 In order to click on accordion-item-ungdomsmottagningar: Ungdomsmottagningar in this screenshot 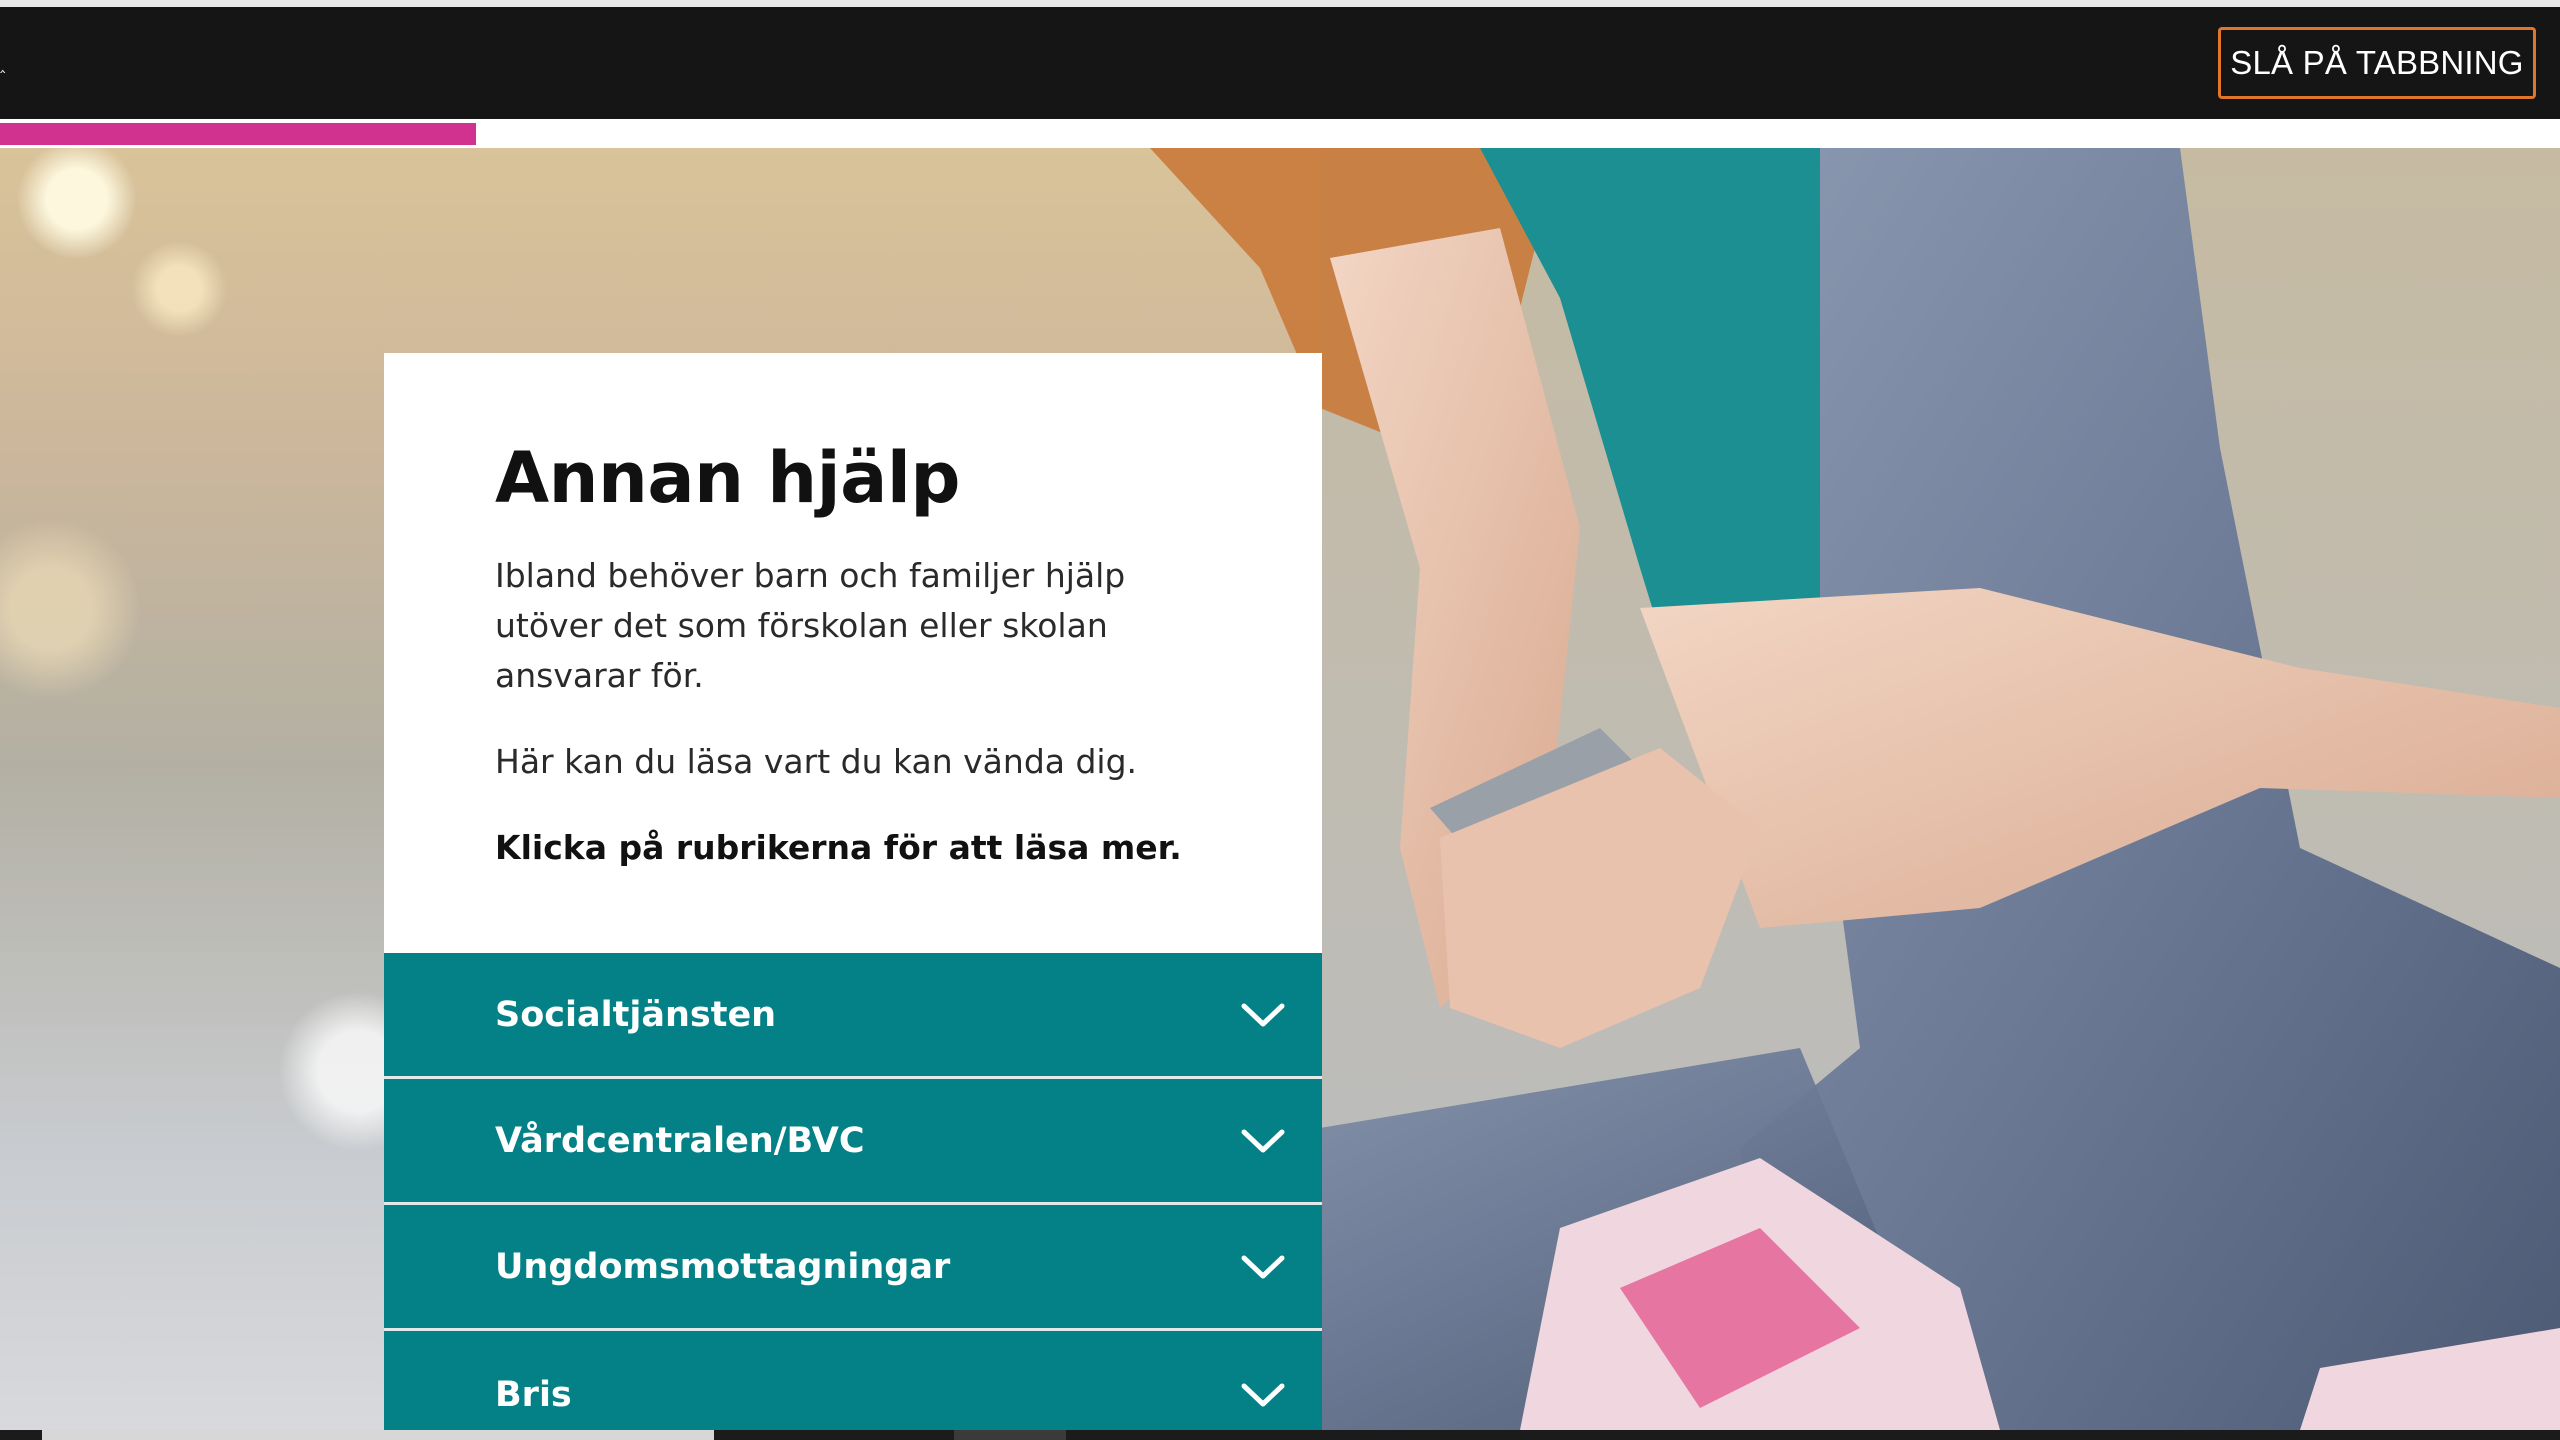, I will do `click(853, 1268)`.